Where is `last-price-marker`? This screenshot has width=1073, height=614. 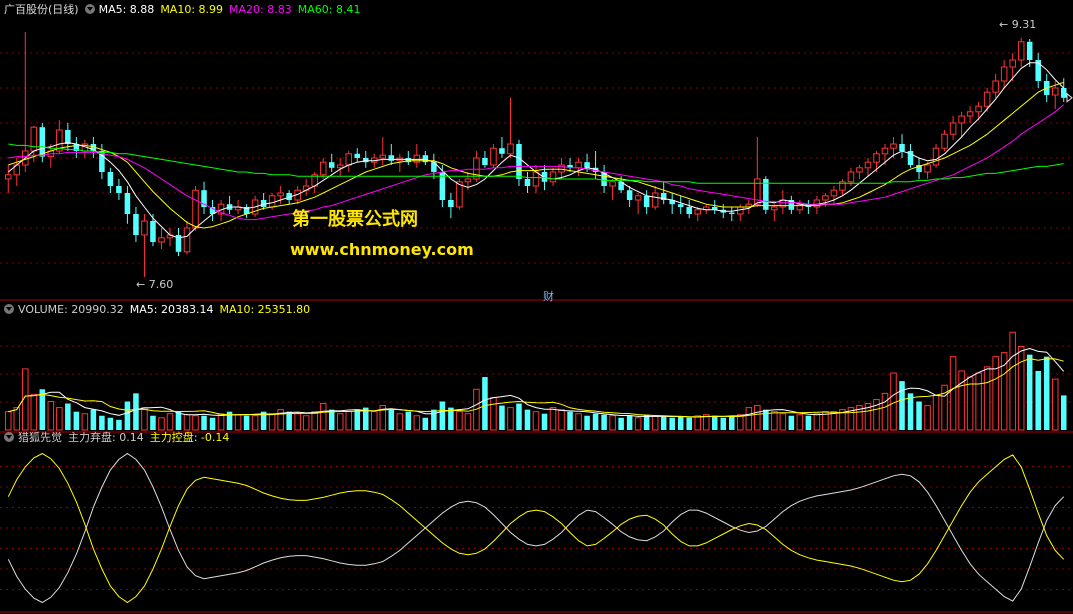
last-price-marker is located at coordinates (1069, 97).